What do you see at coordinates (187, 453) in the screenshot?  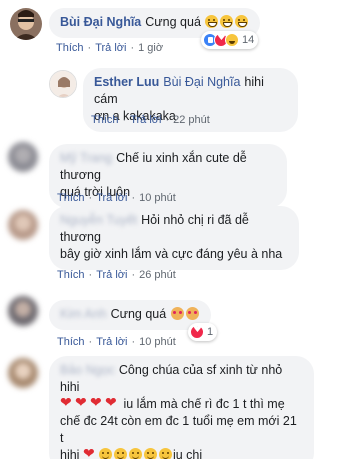 I see `comment-text: iu chị` at bounding box center [187, 453].